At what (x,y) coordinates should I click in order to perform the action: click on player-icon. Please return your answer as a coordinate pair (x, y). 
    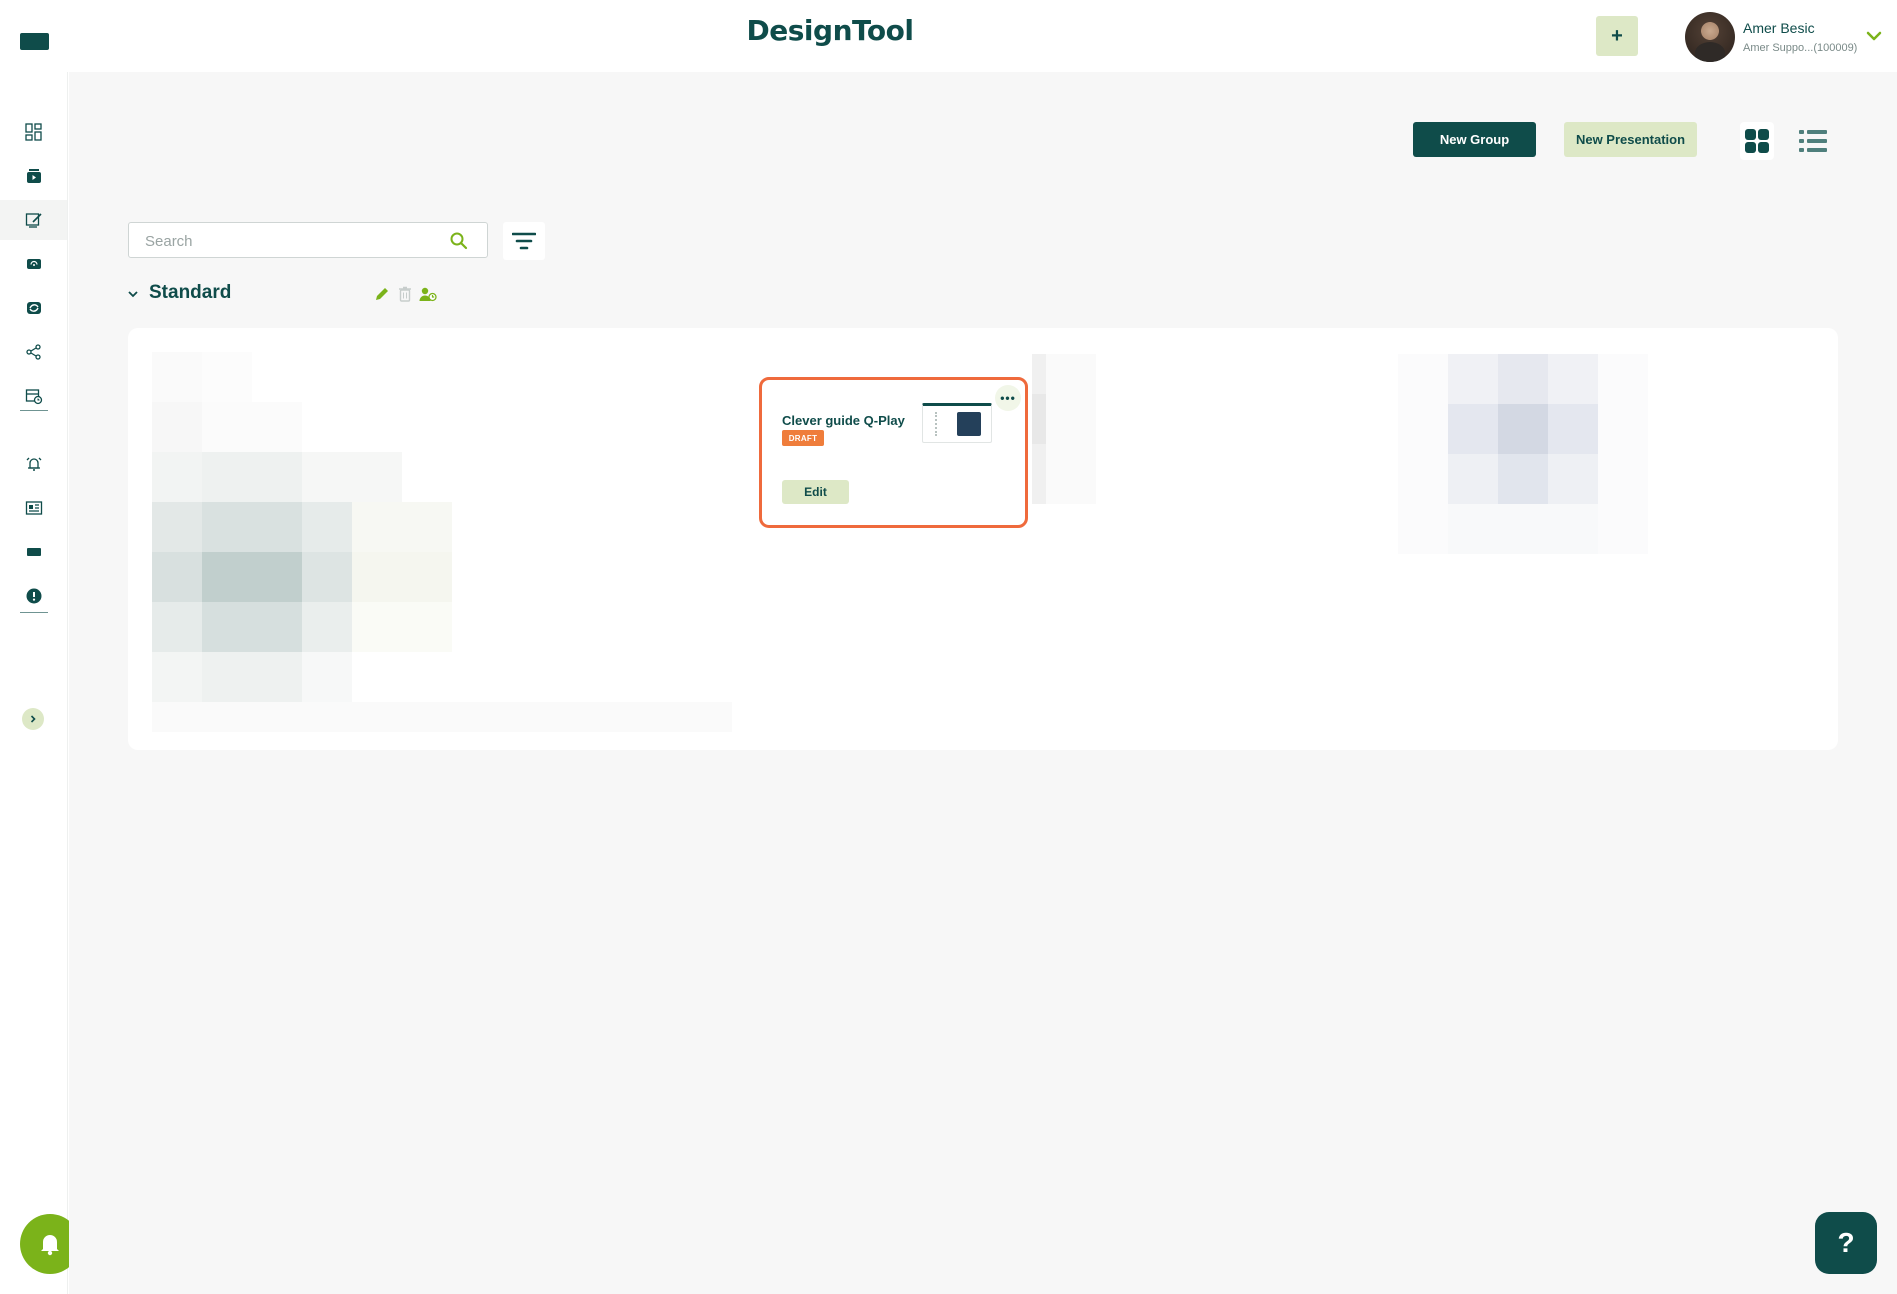
    Looking at the image, I should click on (33, 264).